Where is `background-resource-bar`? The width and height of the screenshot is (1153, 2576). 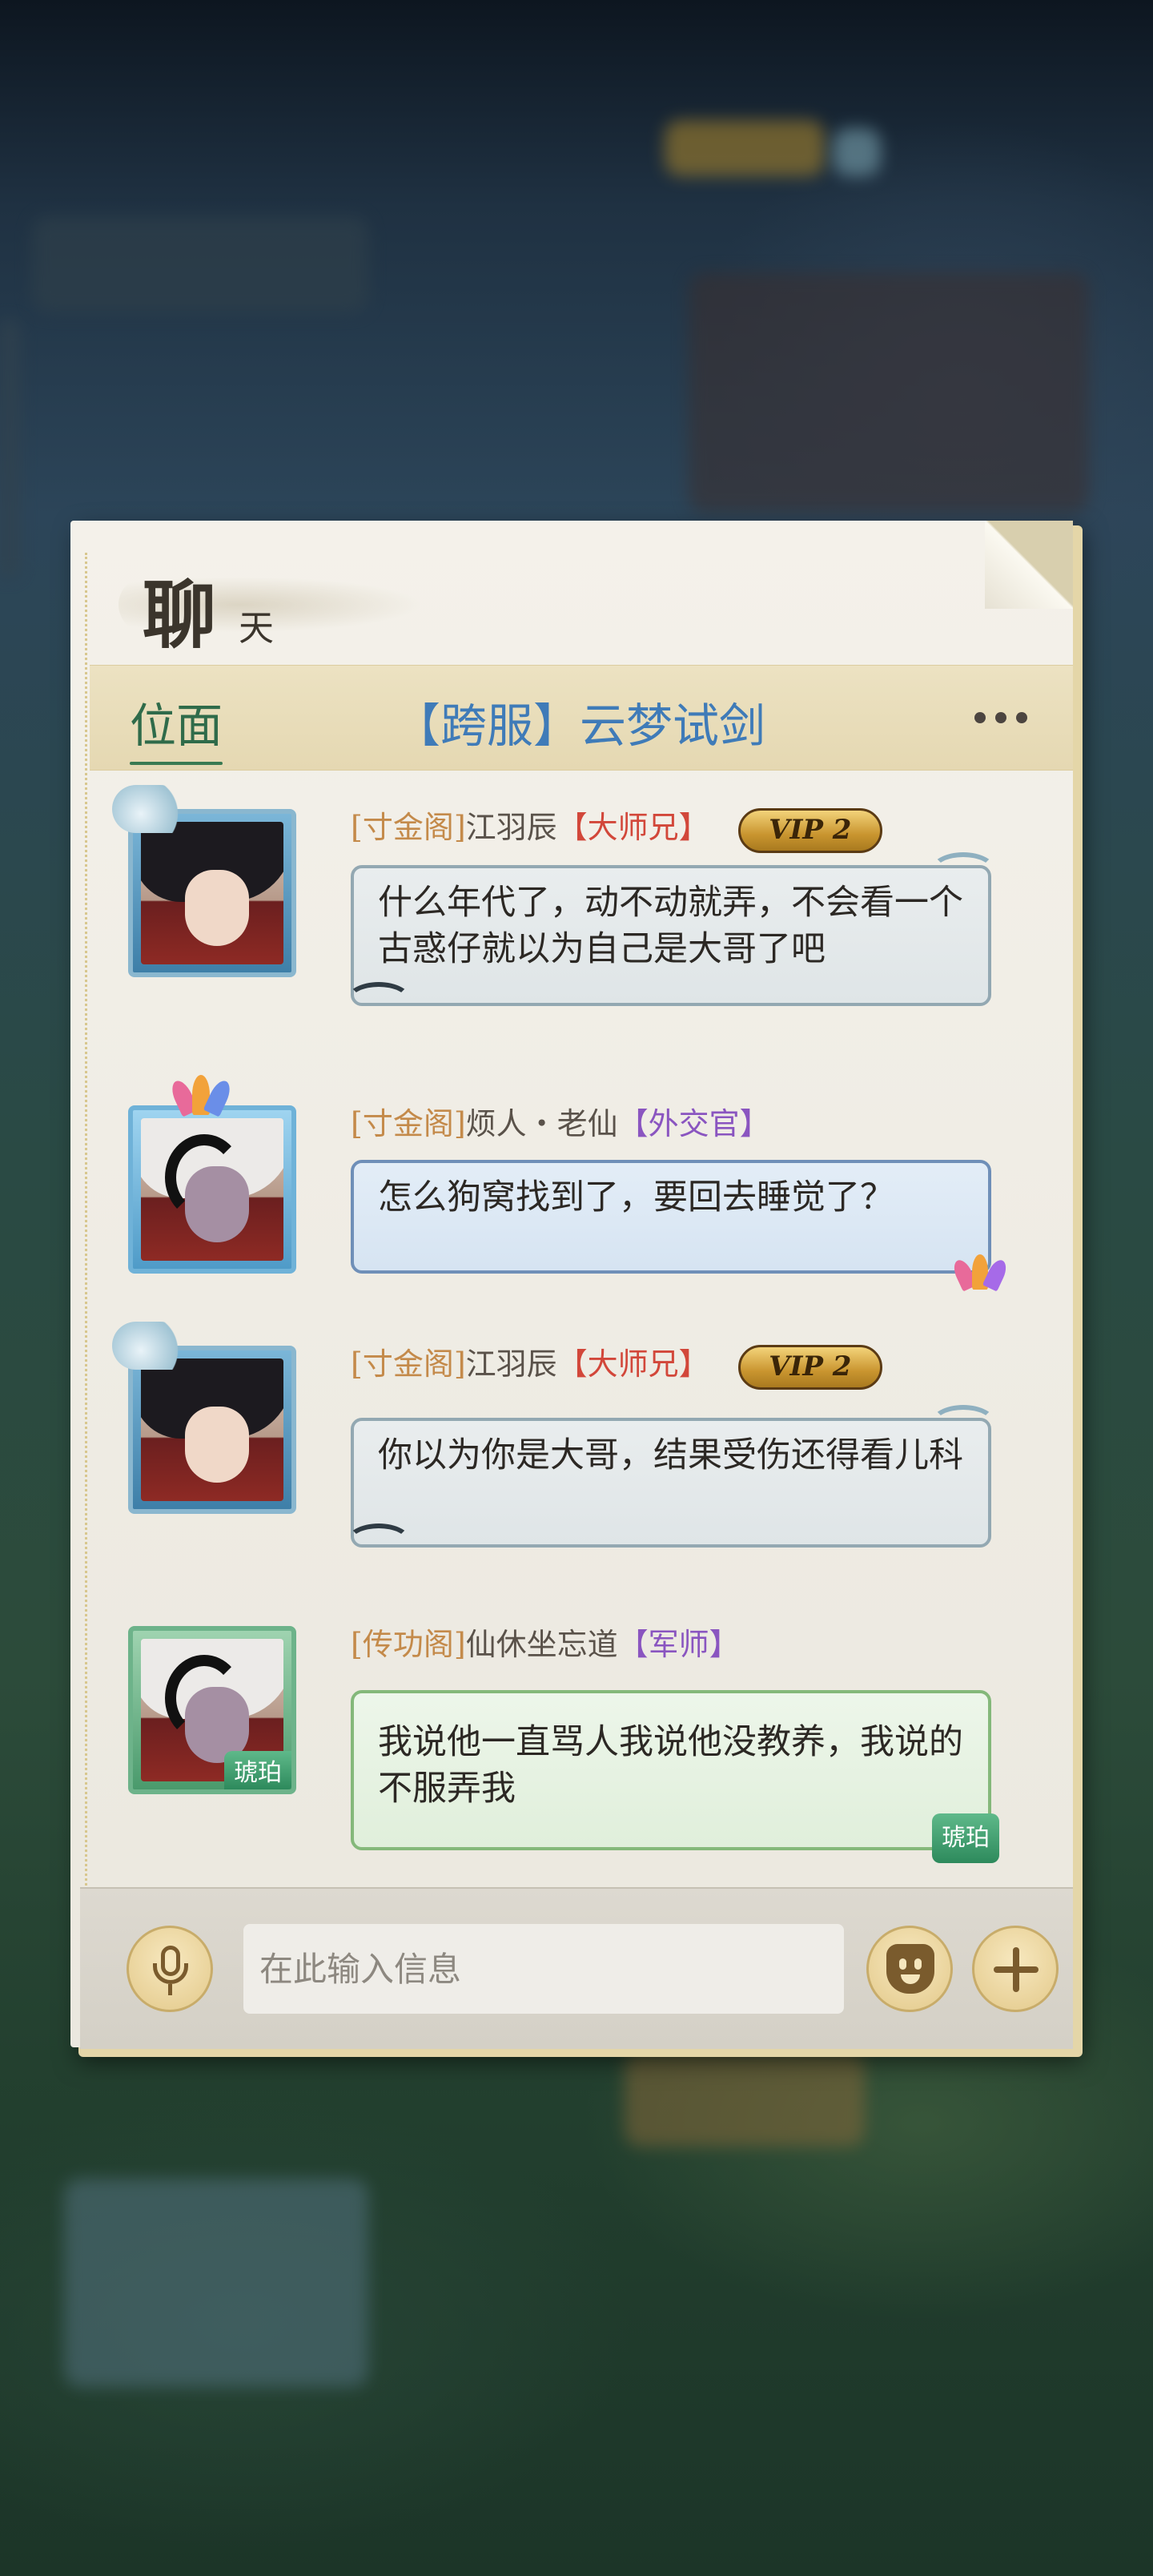 background-resource-bar is located at coordinates (745, 148).